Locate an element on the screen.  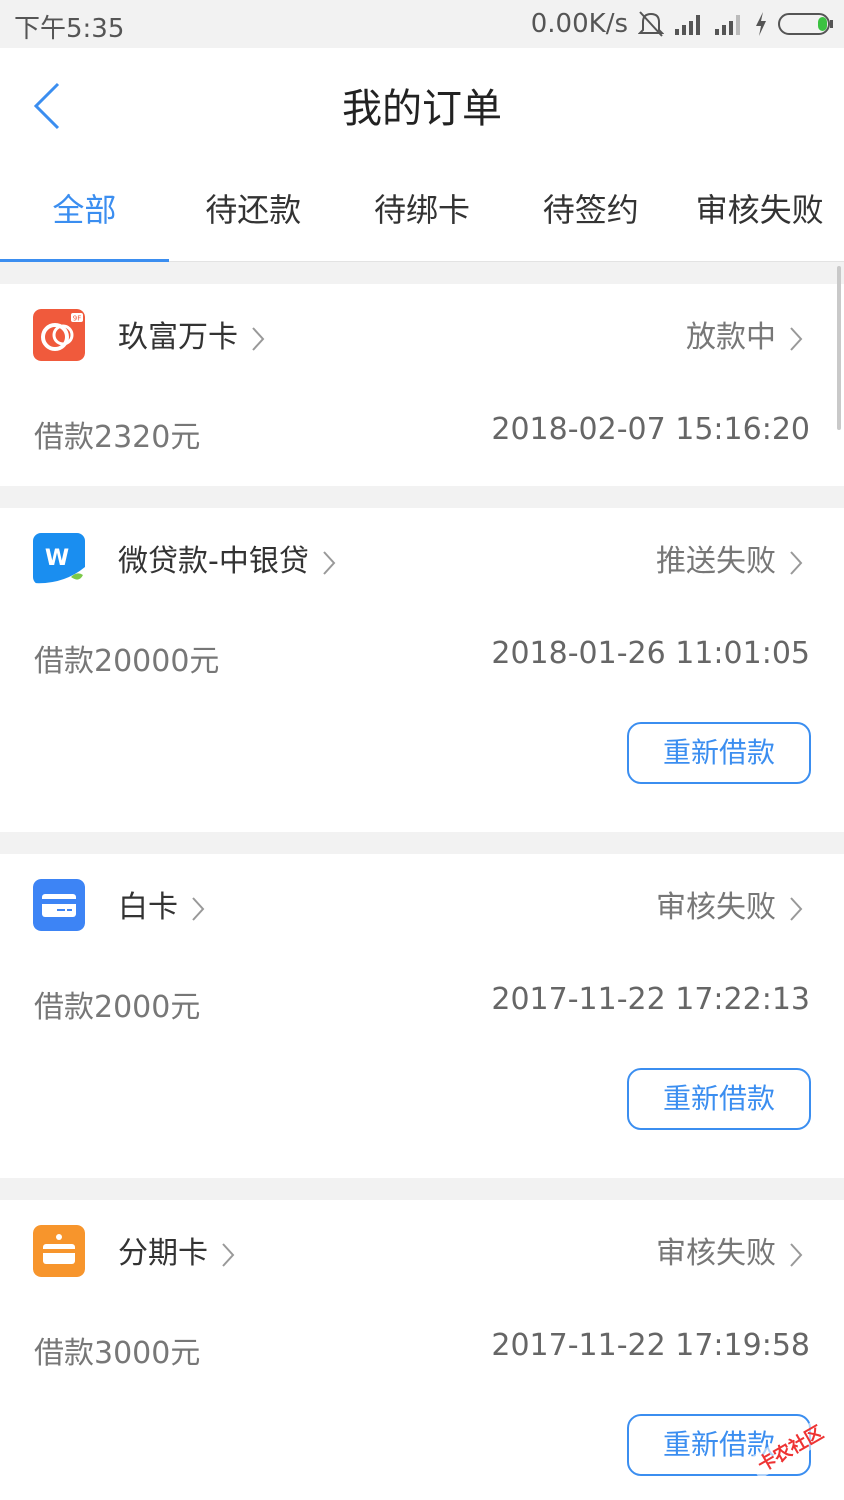
status-time: 下午5:35 is located at coordinates (69, 29).